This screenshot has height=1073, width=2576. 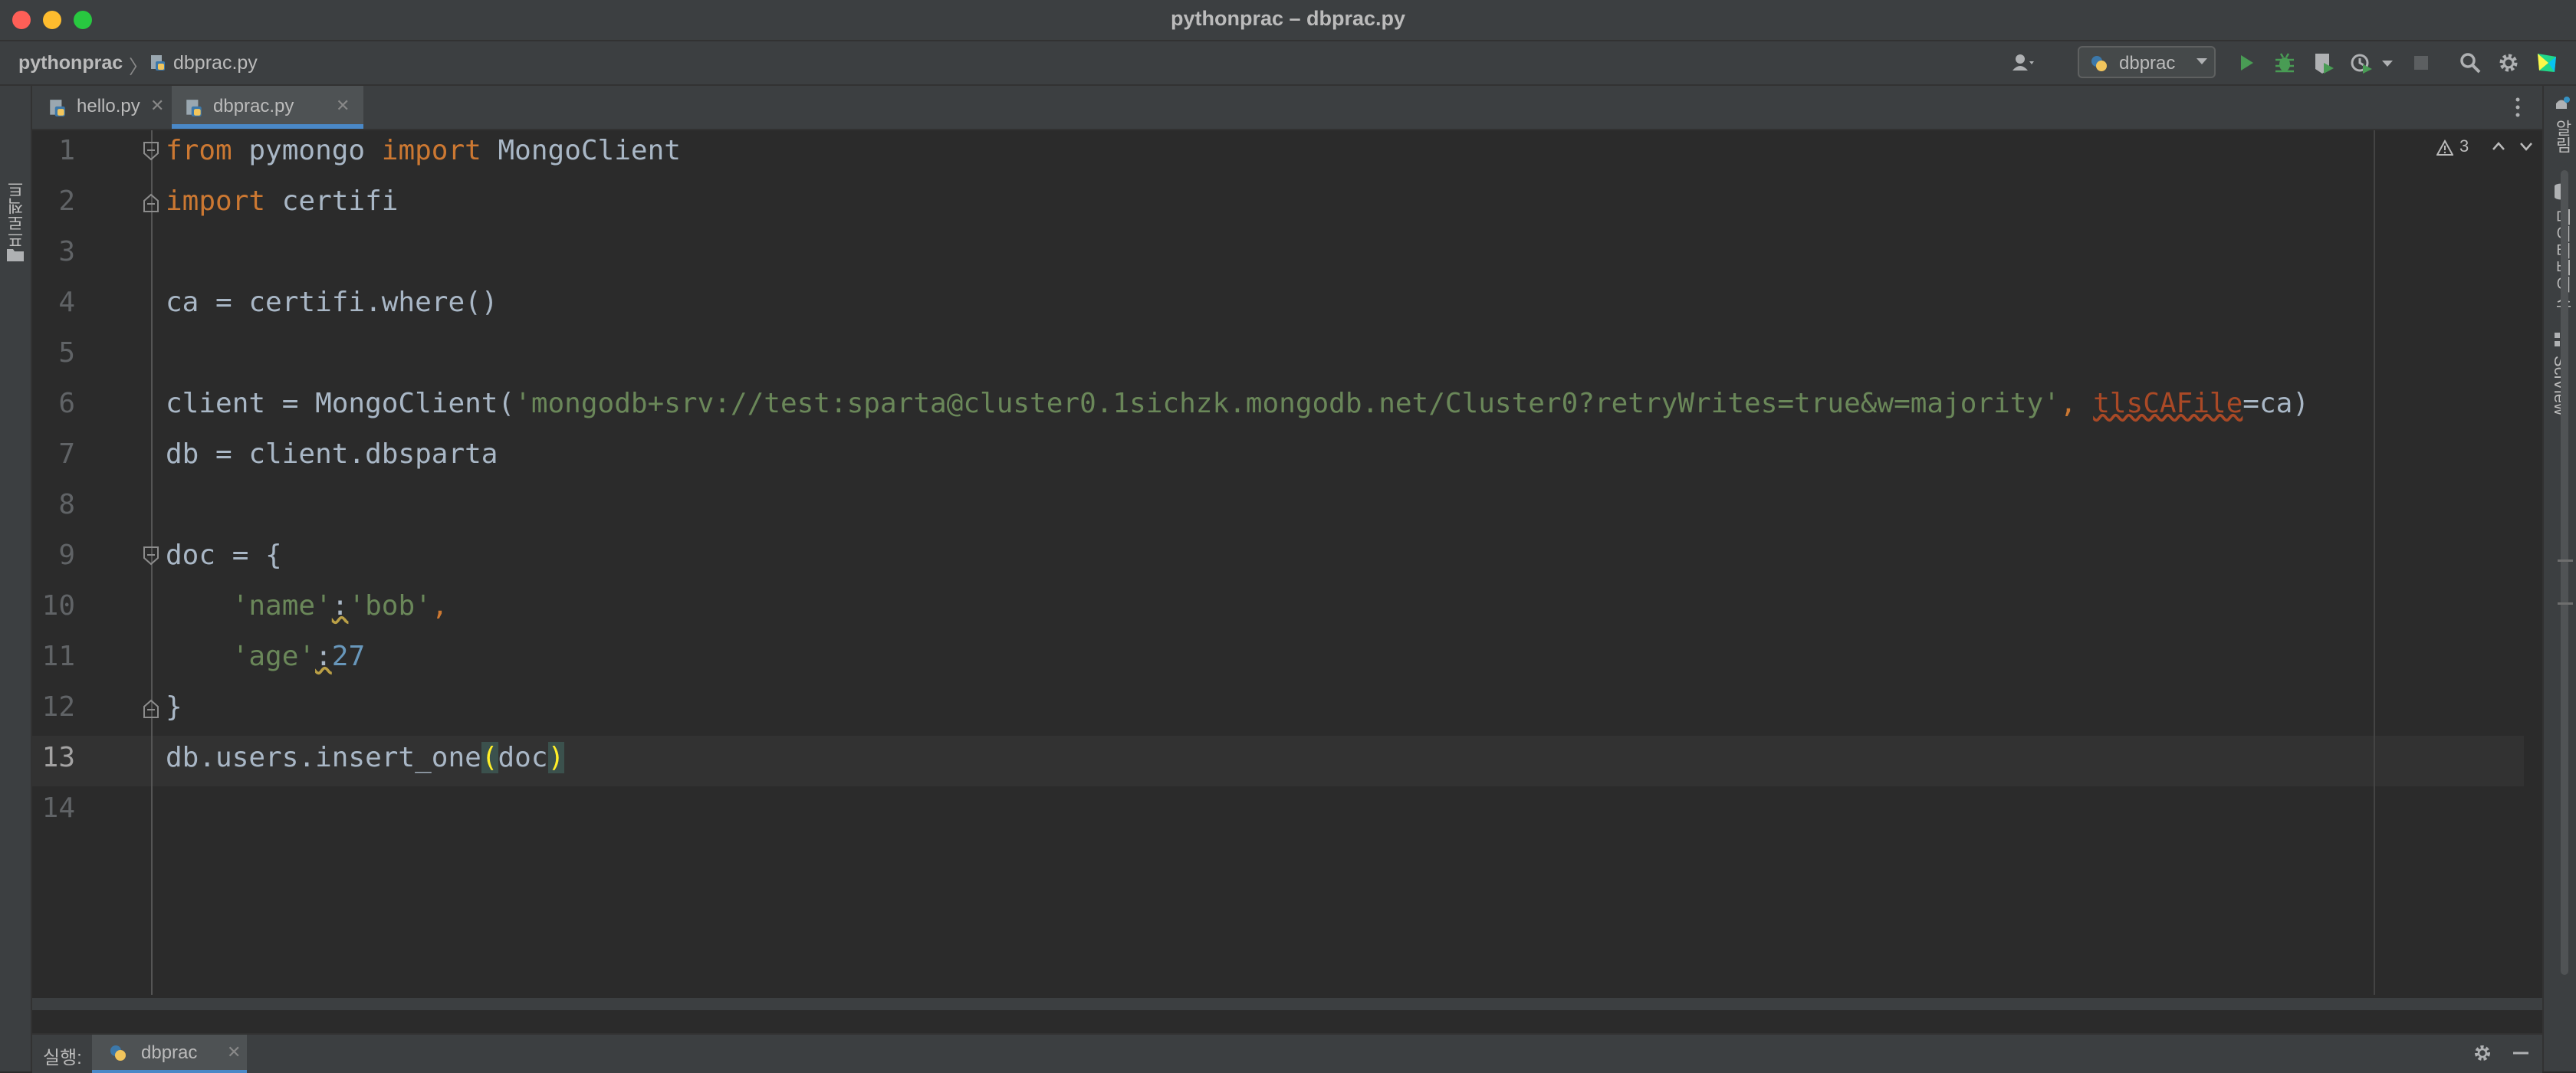 What do you see at coordinates (274, 656) in the screenshot?
I see `string-literal: 'age'` at bounding box center [274, 656].